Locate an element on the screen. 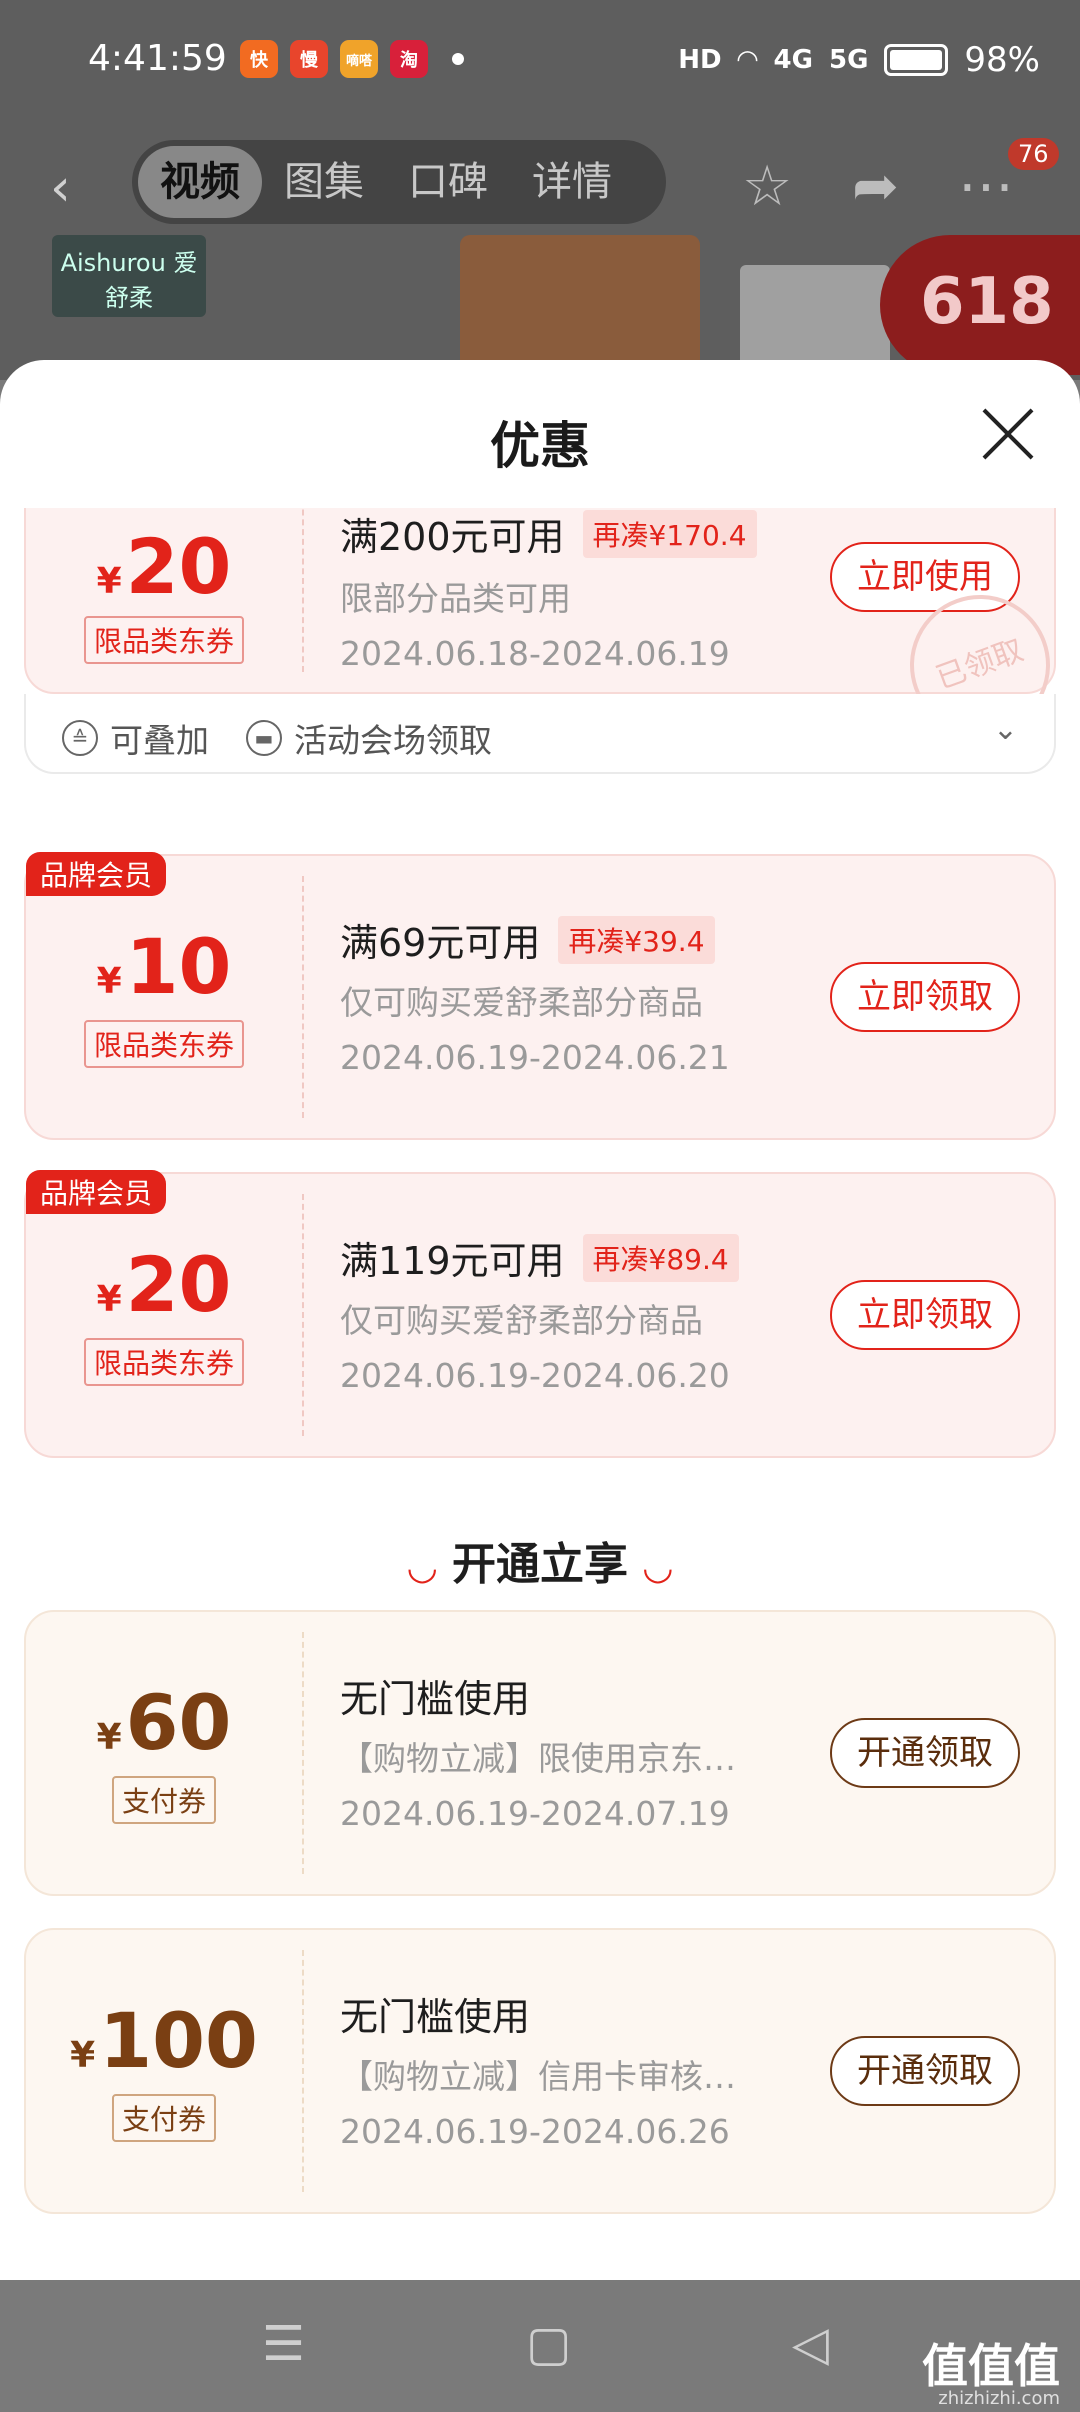 The width and height of the screenshot is (1080, 2412). more-badge: 76 is located at coordinates (1033, 154).